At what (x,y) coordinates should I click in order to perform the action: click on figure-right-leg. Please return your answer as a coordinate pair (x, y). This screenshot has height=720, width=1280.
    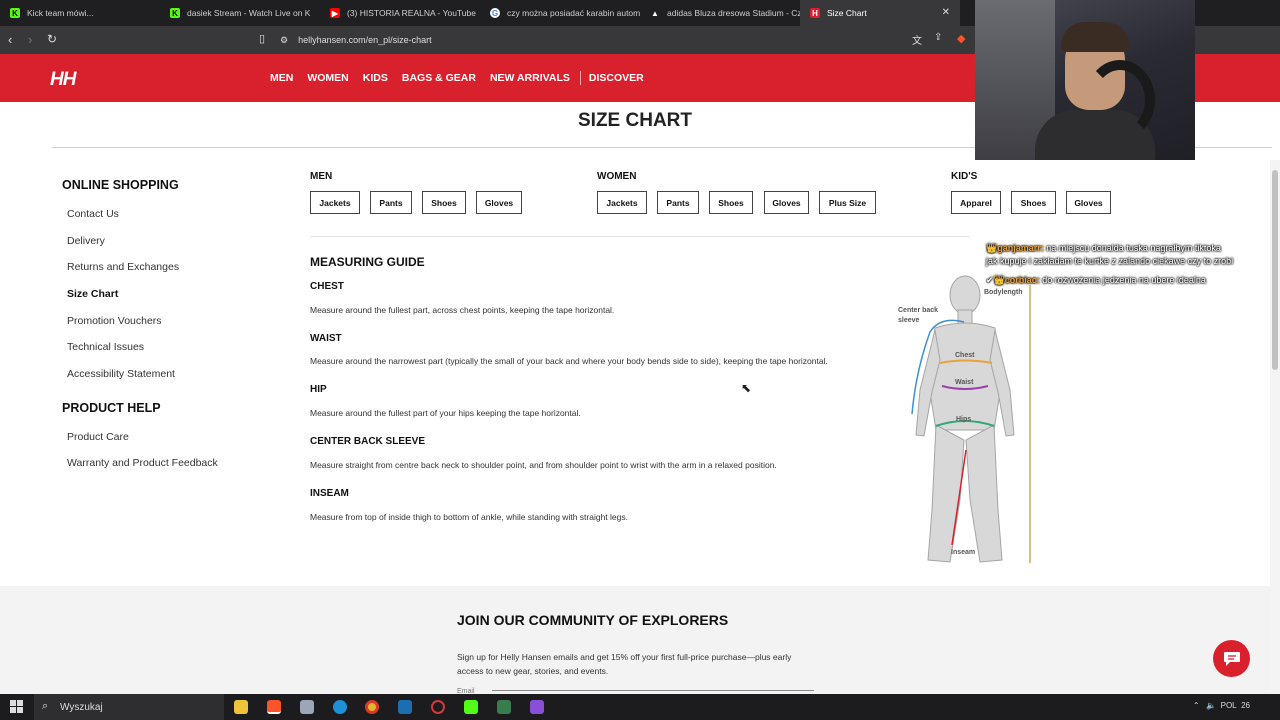
    Looking at the image, I should click on (984, 493).